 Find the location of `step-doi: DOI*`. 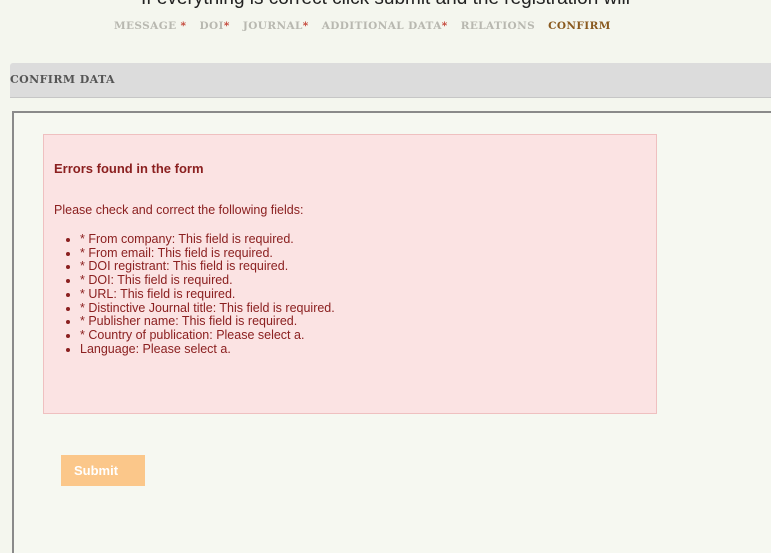

step-doi: DOI* is located at coordinates (215, 26).